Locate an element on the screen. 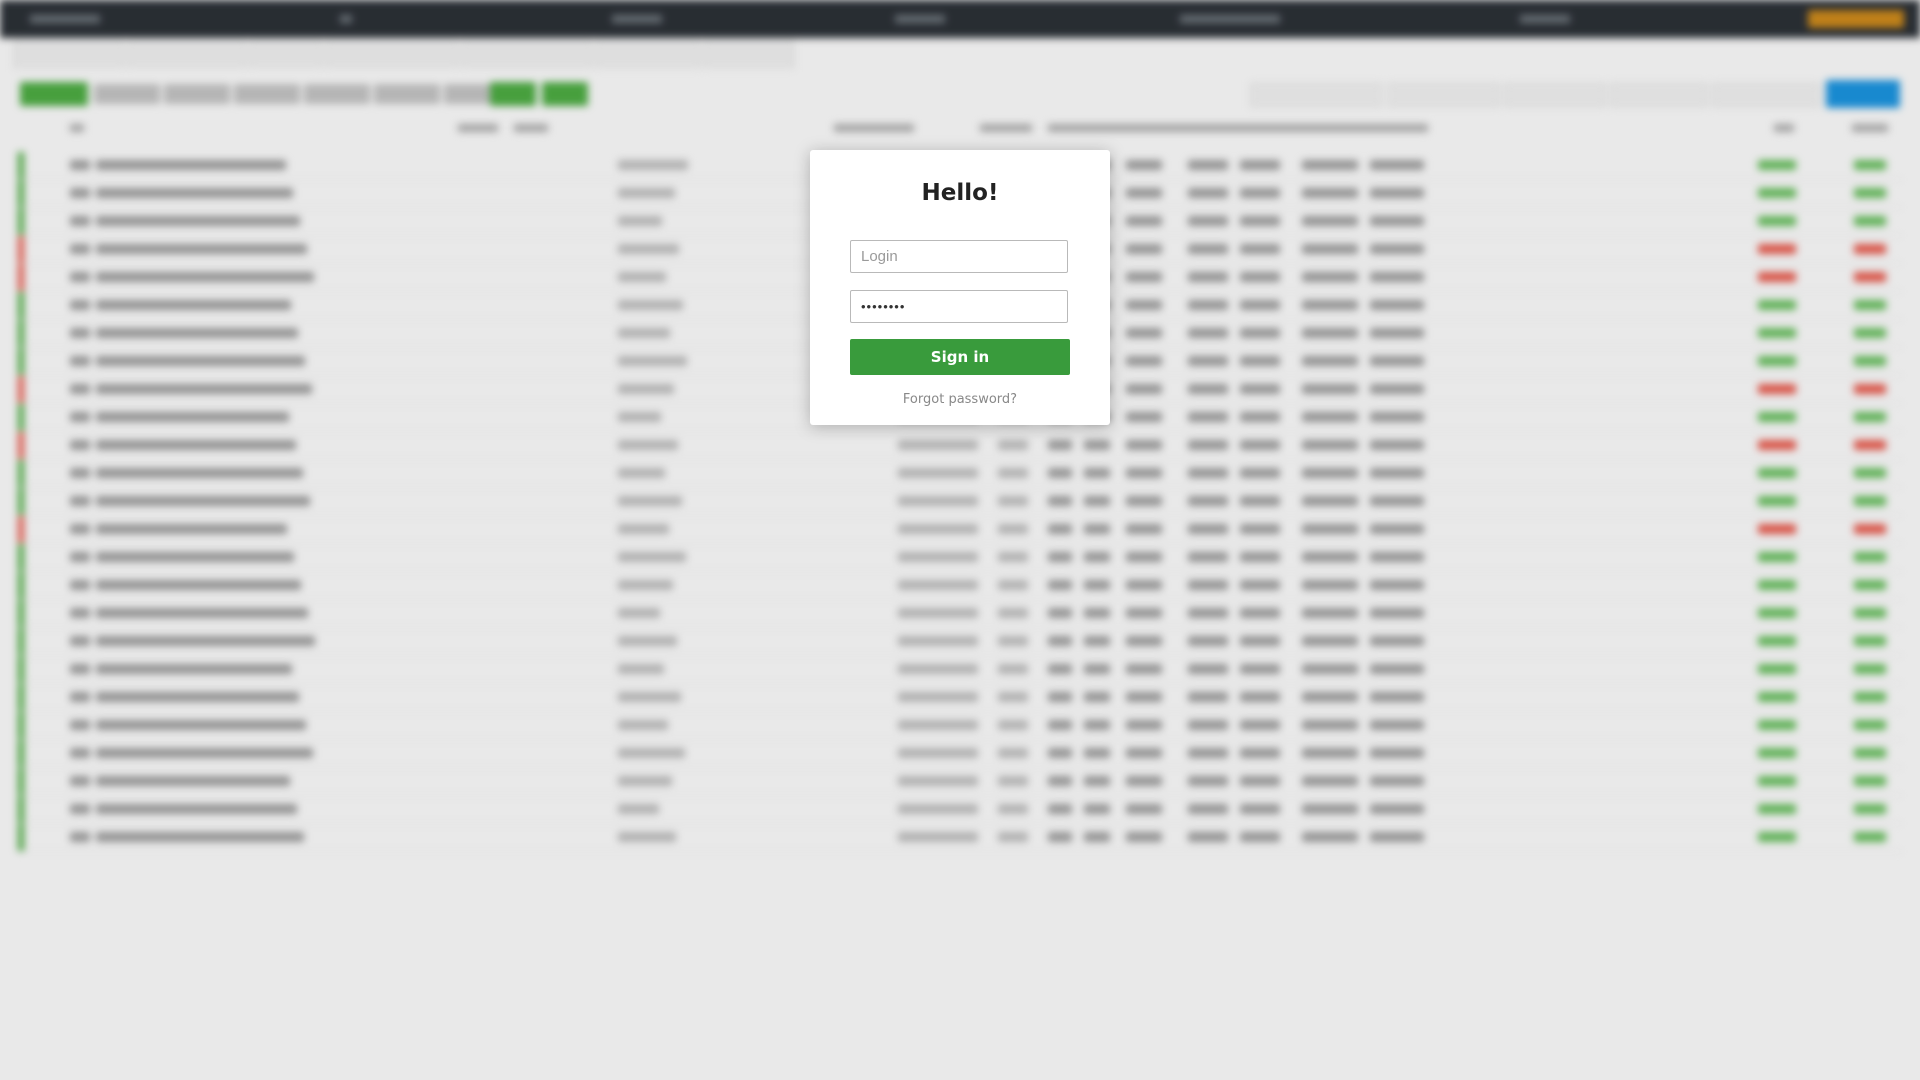 The height and width of the screenshot is (1080, 1920). password-input is located at coordinates (959, 306).